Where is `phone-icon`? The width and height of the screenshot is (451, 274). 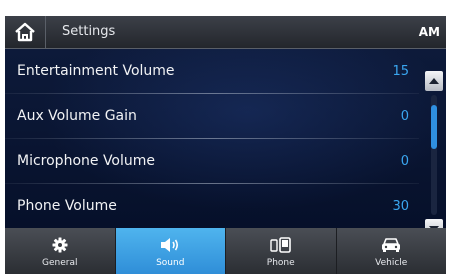 phone-icon is located at coordinates (280, 244).